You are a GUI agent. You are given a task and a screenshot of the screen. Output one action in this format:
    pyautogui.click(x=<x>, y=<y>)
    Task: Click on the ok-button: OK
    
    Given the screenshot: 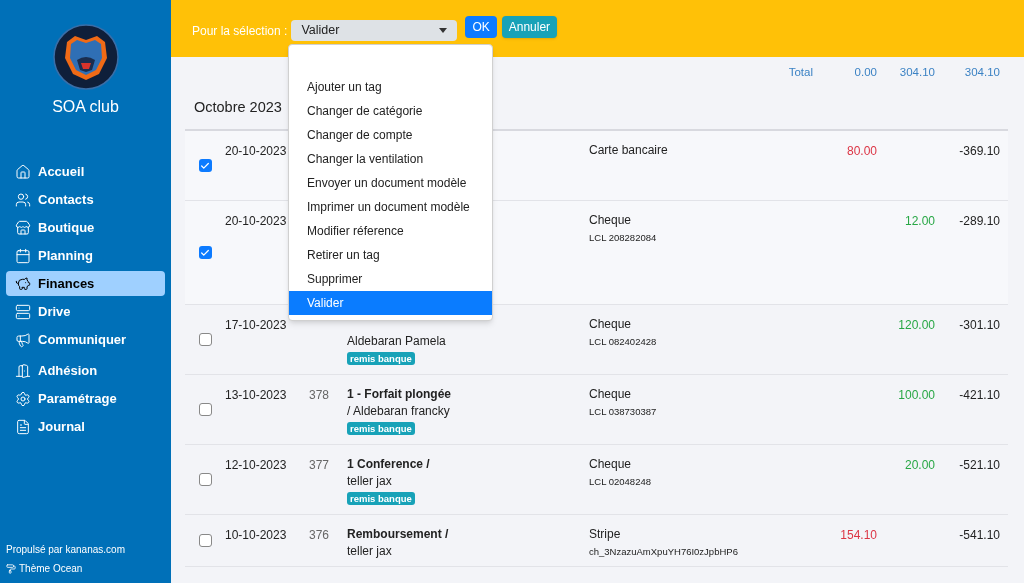 What is the action you would take?
    pyautogui.click(x=481, y=27)
    